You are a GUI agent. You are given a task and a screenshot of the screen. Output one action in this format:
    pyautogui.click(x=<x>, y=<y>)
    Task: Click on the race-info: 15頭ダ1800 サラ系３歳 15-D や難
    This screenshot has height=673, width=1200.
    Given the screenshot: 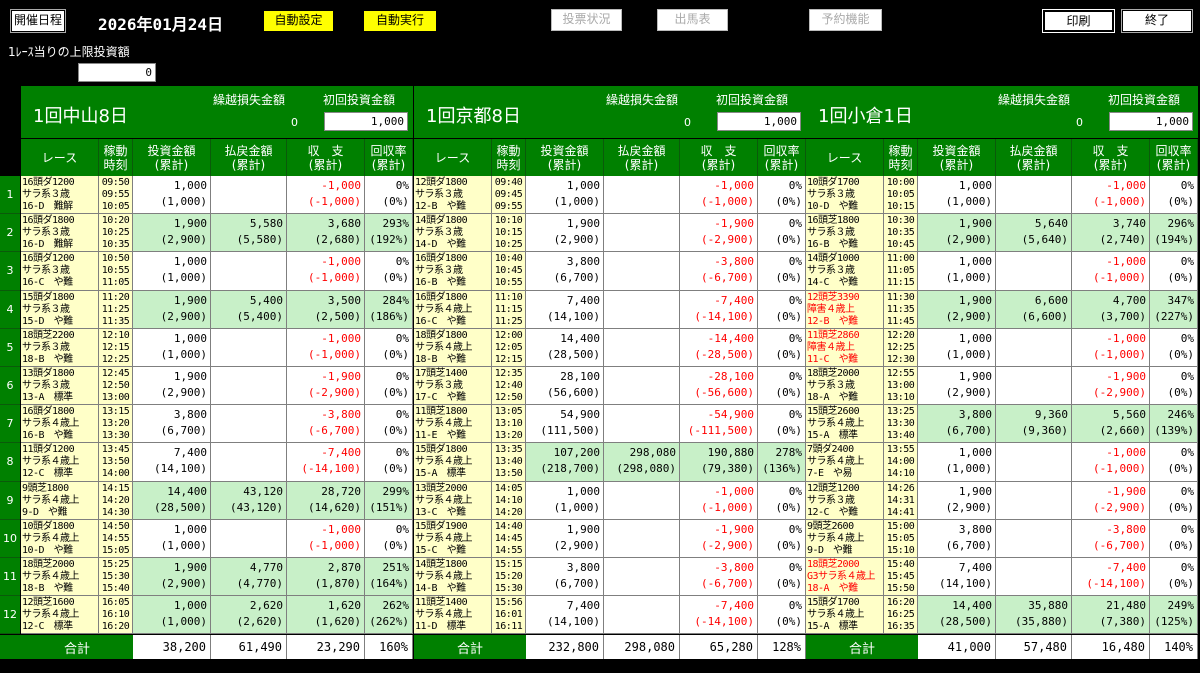 What is the action you would take?
    pyautogui.click(x=60, y=309)
    